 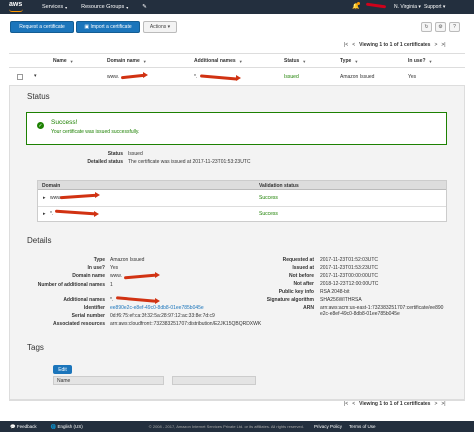 What do you see at coordinates (328, 426) in the screenshot?
I see `privacy-link: Privacy Policy` at bounding box center [328, 426].